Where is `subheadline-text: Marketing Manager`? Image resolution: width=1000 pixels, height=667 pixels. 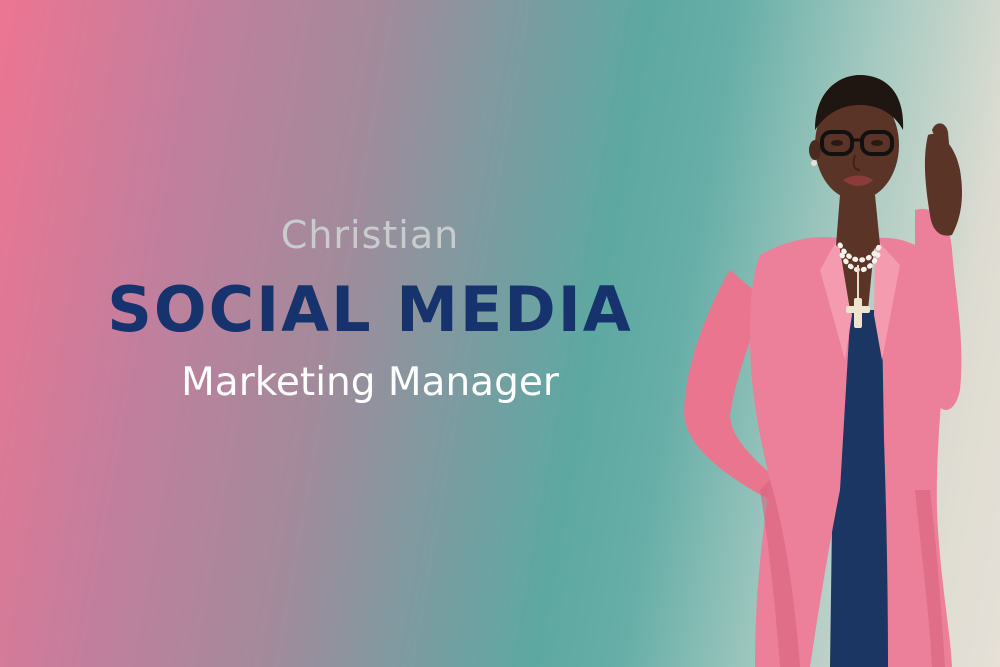
subheadline-text: Marketing Manager is located at coordinates (370, 382).